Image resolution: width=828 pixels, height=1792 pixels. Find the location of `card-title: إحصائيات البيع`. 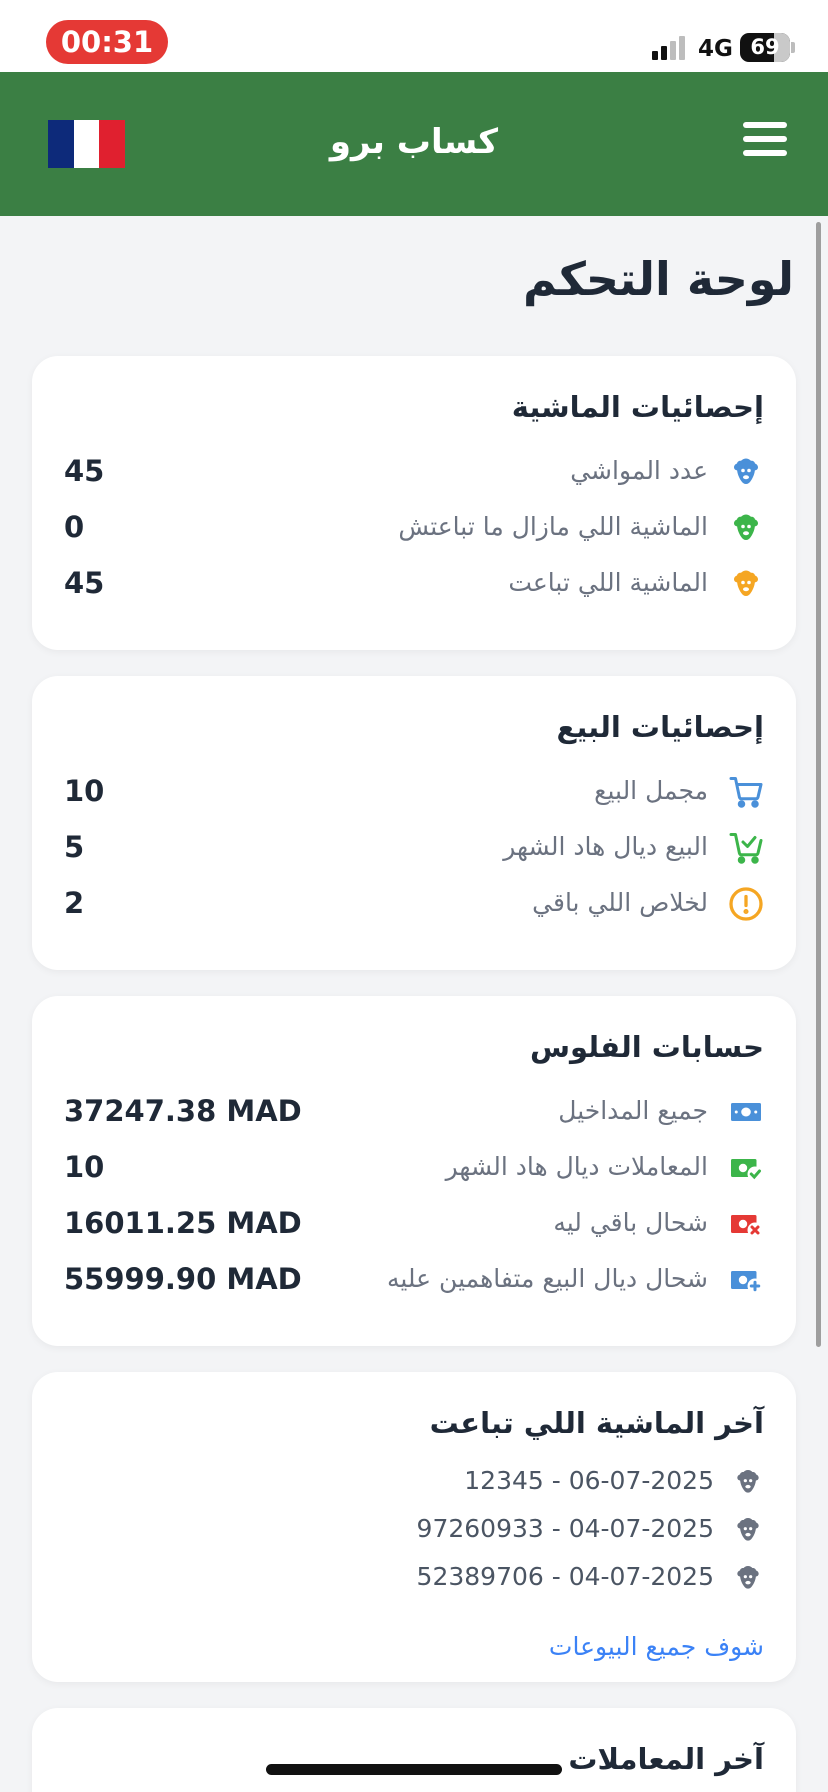

card-title: إحصائيات البيع is located at coordinates (660, 727).